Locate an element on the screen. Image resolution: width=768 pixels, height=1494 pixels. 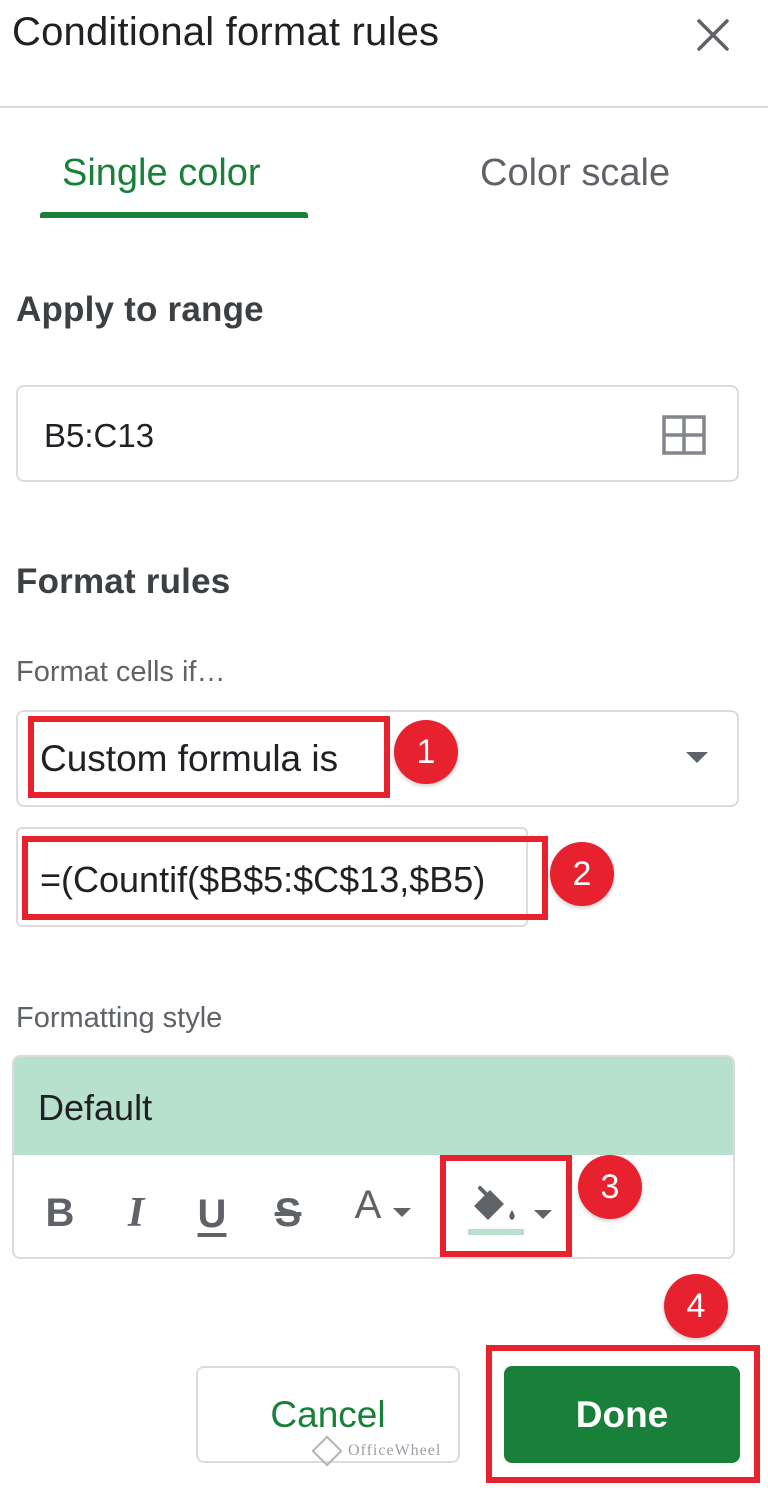
strikethrough-button: S is located at coordinates (288, 1213).